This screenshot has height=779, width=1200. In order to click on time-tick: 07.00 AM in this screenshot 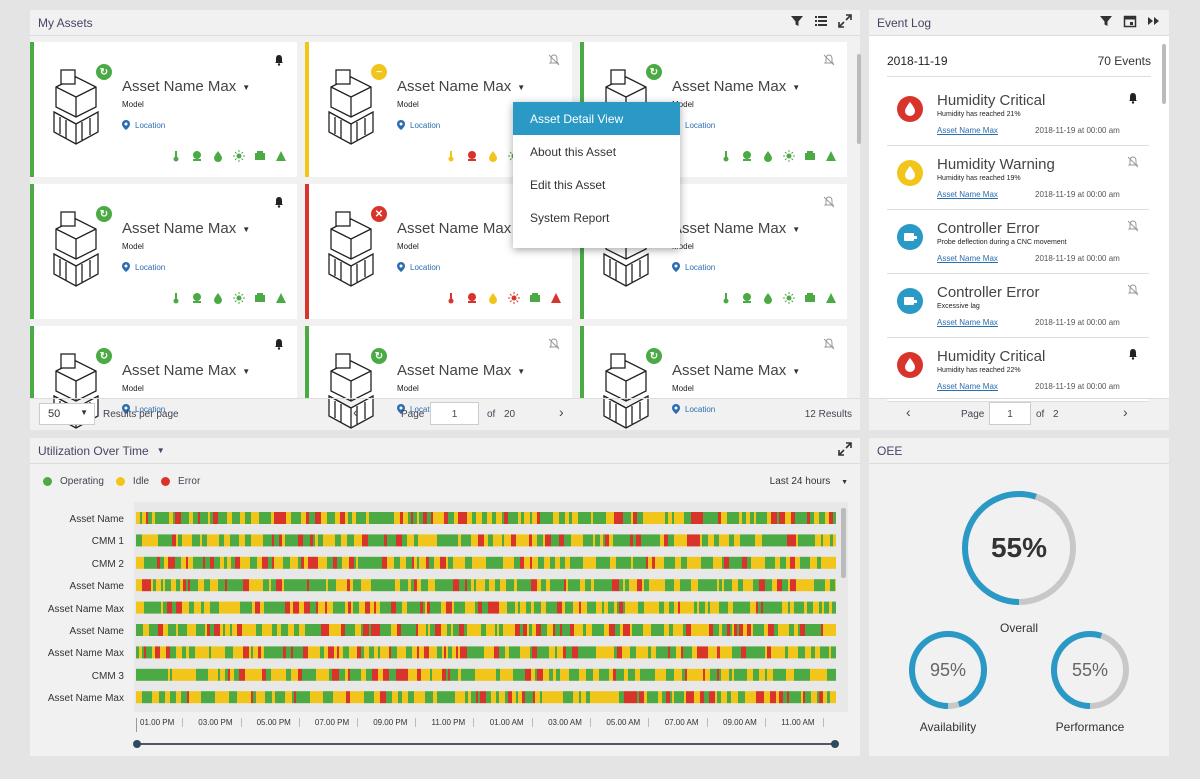, I will do `click(686, 722)`.